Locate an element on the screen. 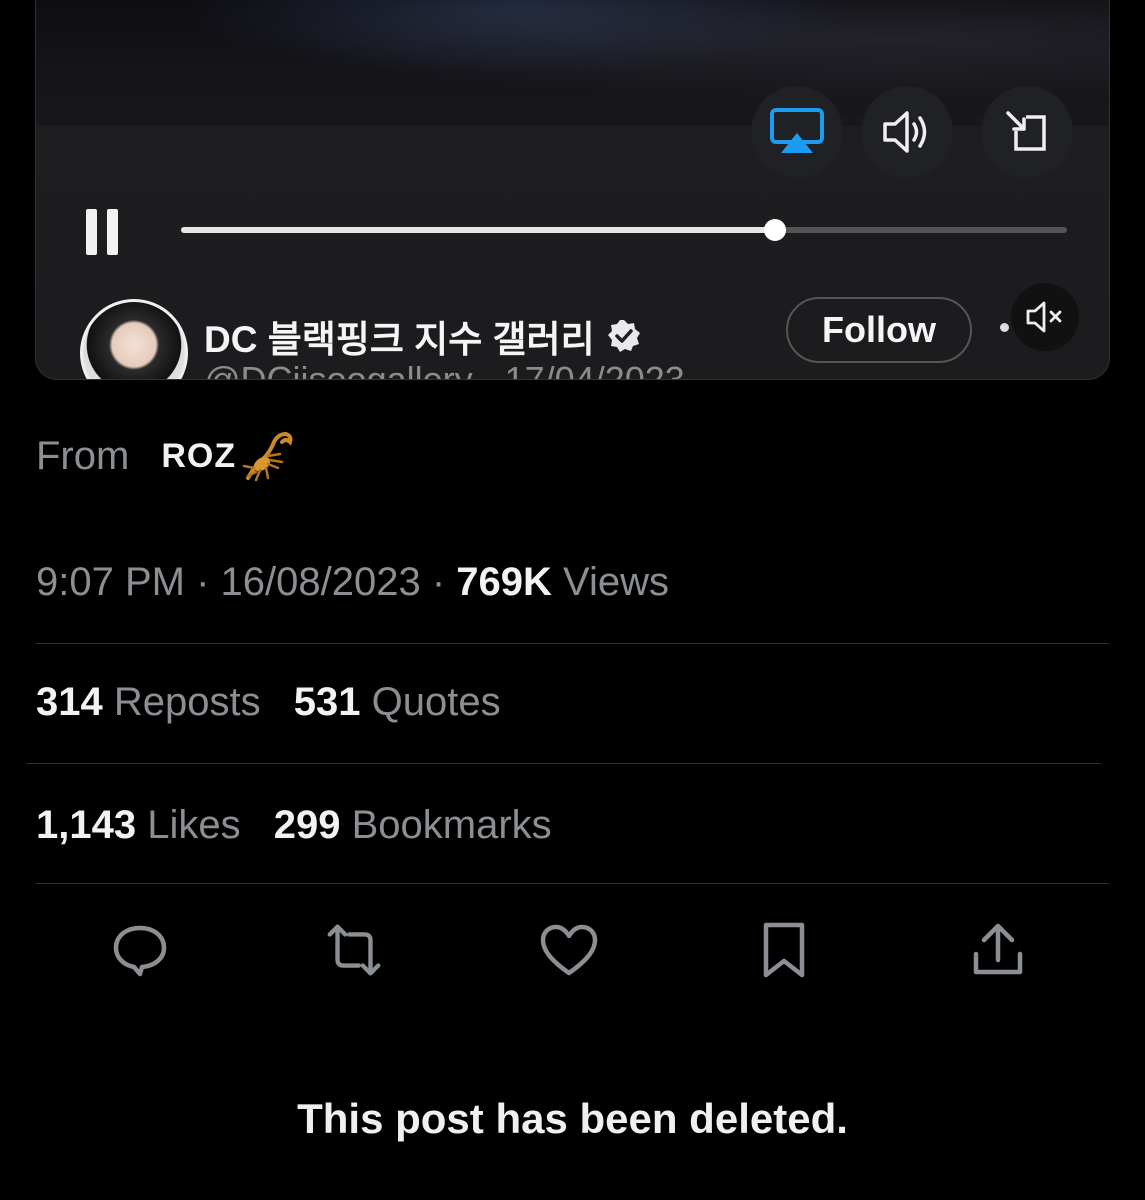 This screenshot has height=1200, width=1145. airplay-icon is located at coordinates (797, 130).